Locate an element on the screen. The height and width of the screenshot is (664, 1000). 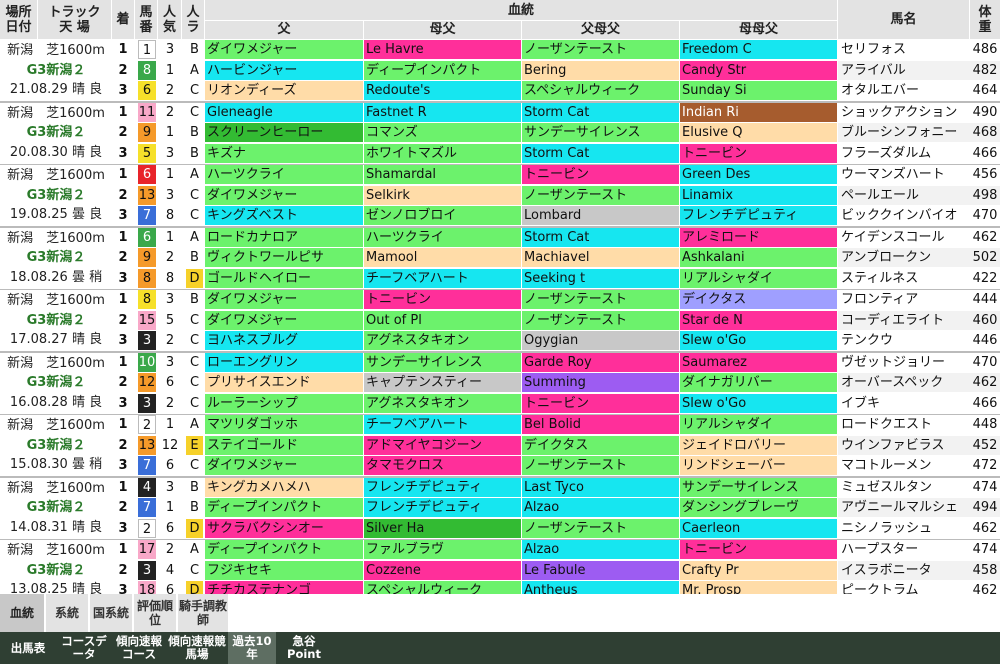
horse-name-link: イスラボニータ is located at coordinates (904, 570).